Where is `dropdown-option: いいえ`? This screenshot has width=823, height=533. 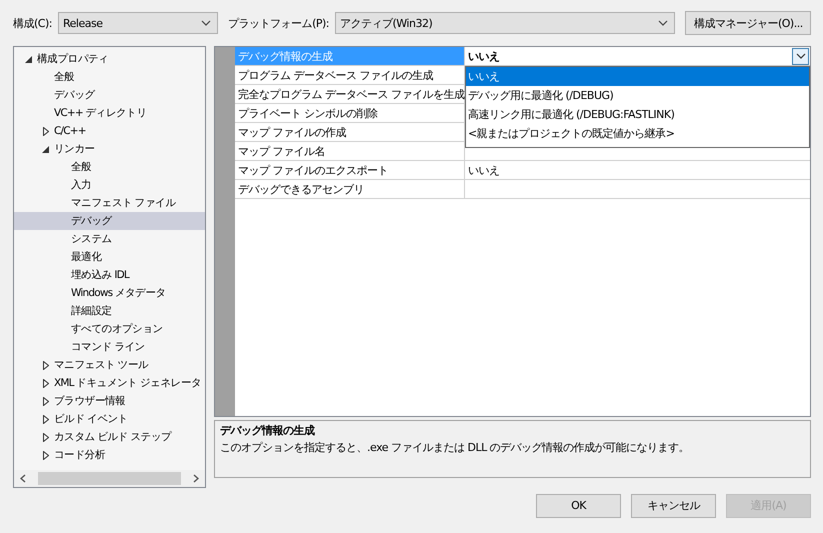 dropdown-option: いいえ is located at coordinates (637, 76).